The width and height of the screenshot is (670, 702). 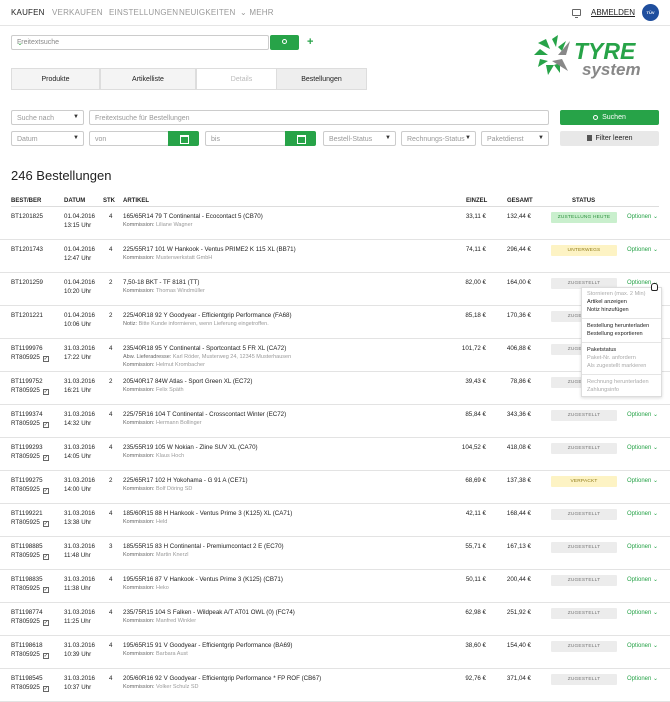 What do you see at coordinates (515, 138) in the screenshot?
I see `parcel-service-select: Paketdienst ▼` at bounding box center [515, 138].